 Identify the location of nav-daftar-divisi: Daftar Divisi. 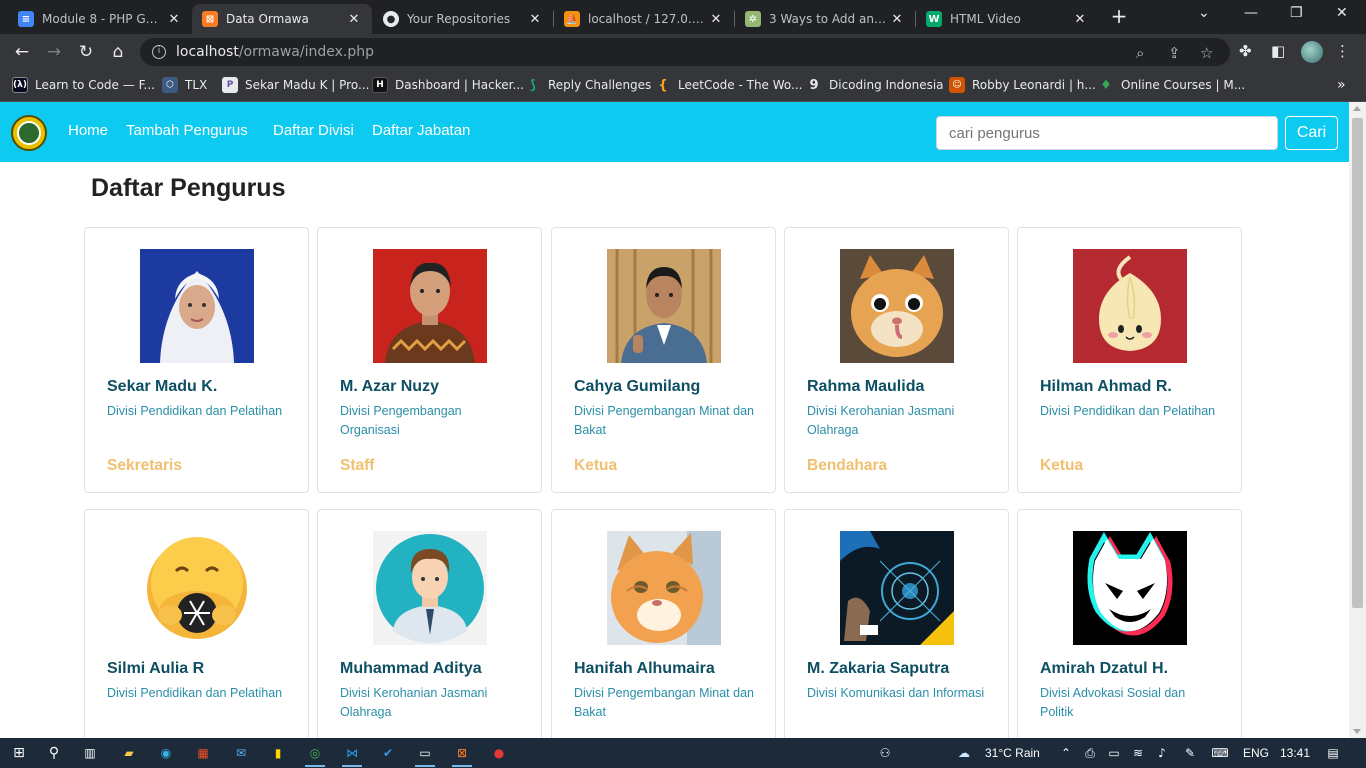
(313, 130).